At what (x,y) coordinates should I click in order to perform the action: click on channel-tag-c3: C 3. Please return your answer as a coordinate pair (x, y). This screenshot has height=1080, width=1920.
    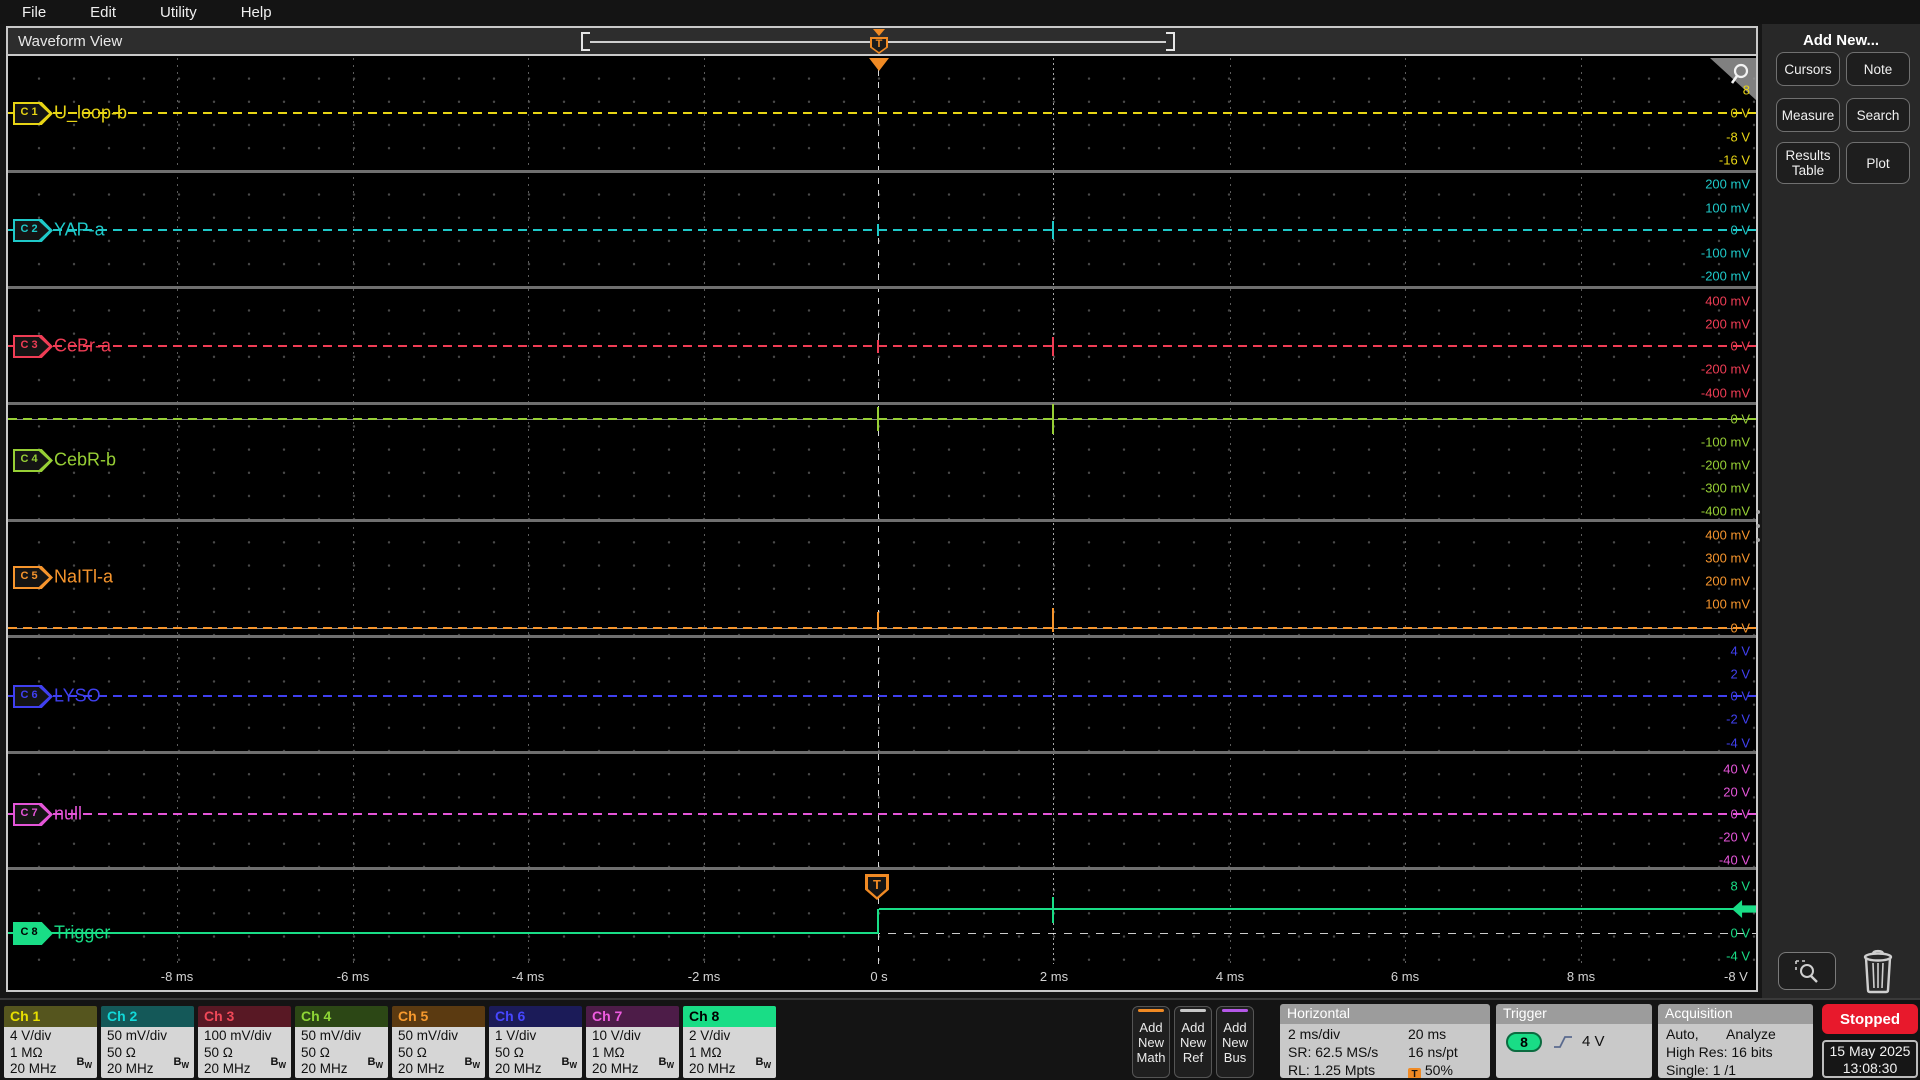
    Looking at the image, I should click on (33, 346).